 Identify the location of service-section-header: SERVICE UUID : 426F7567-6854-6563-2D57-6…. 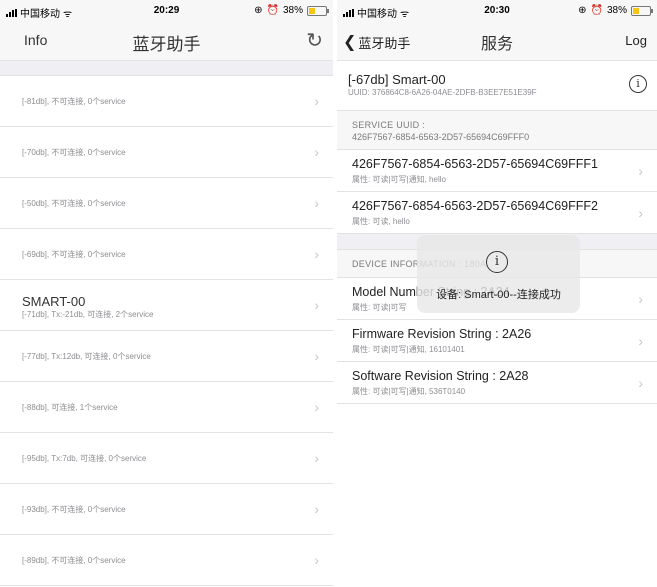
(497, 130).